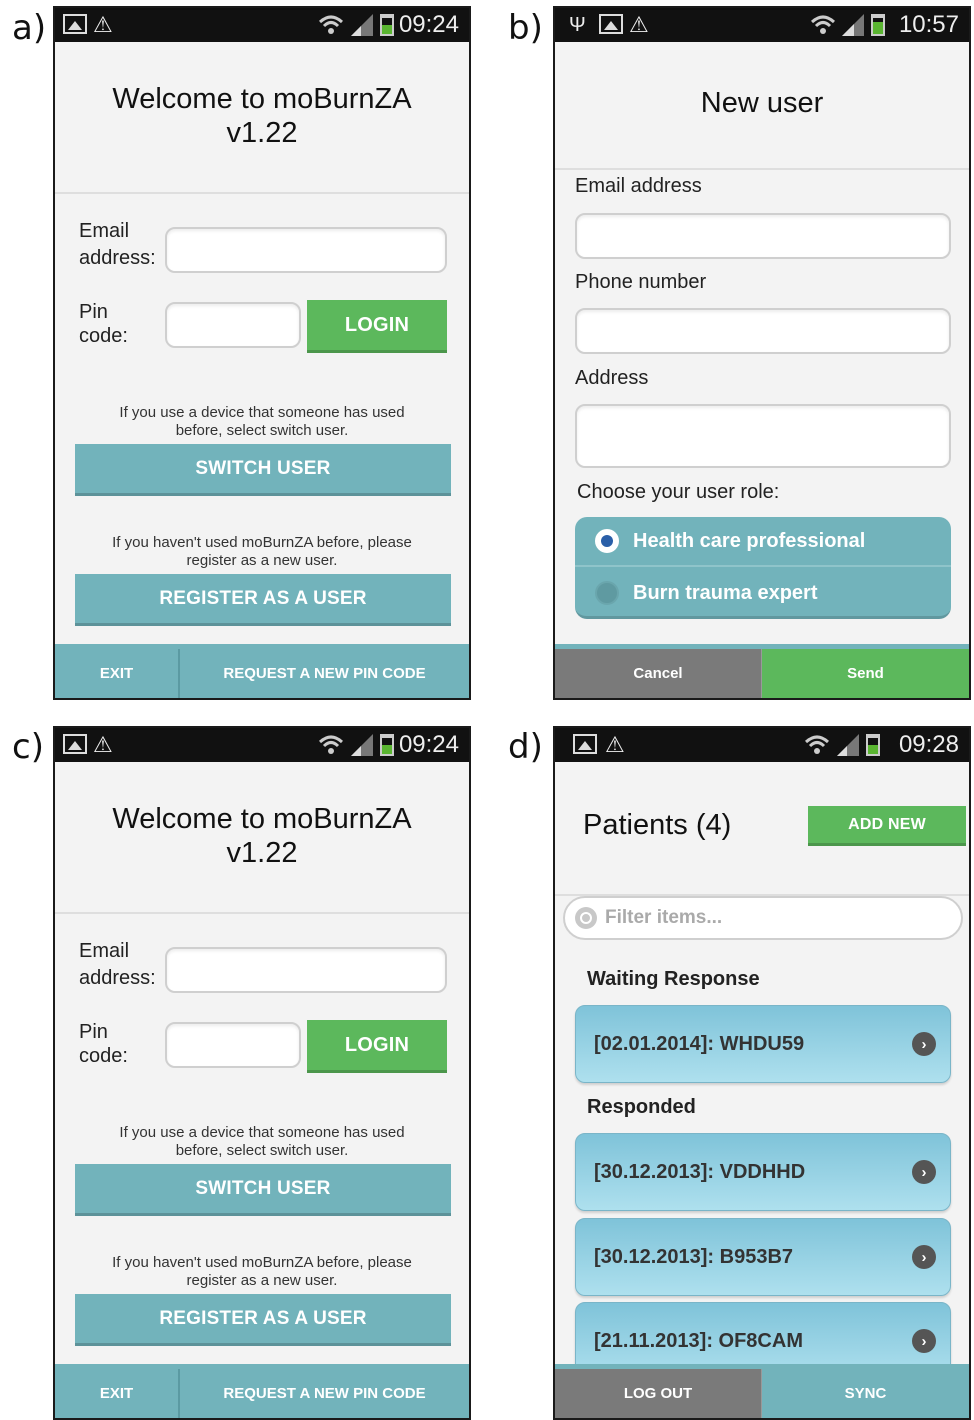  Describe the element at coordinates (762, 103) in the screenshot. I see `new-user-title: New user` at that location.